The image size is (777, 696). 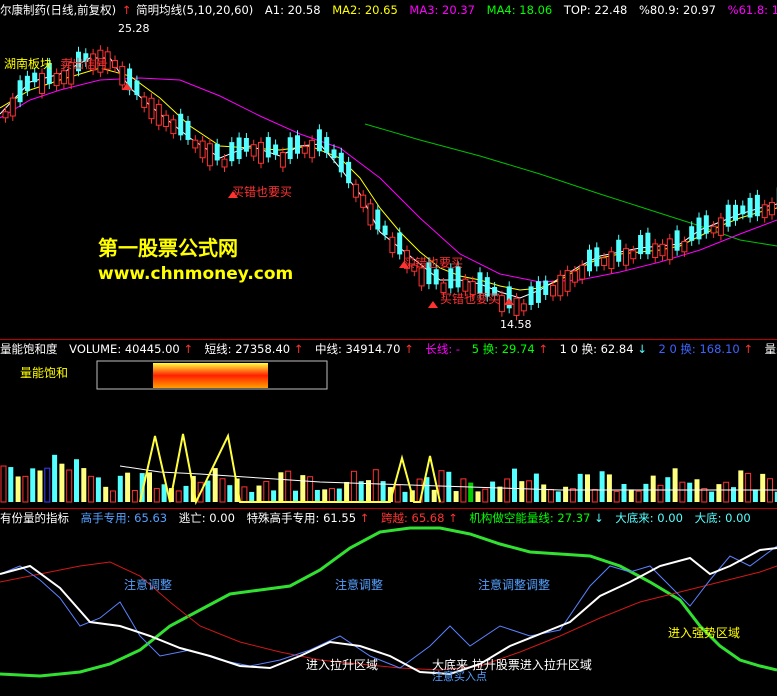 I want to click on saturation-gauge-fill, so click(x=210, y=375).